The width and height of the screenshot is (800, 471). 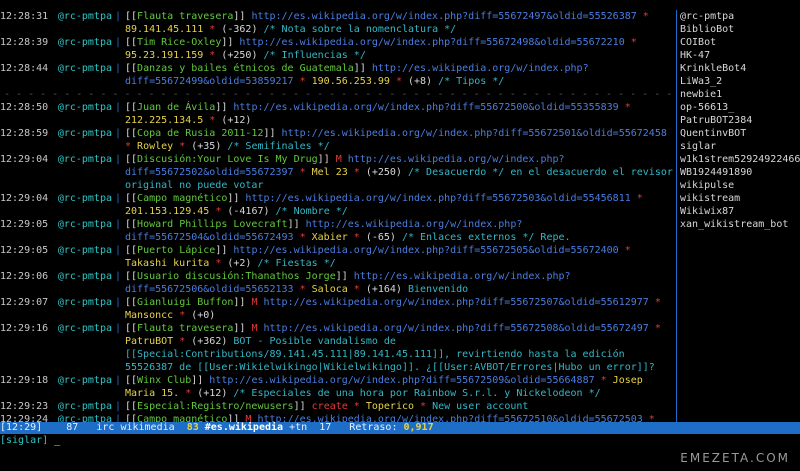 I want to click on message-segment: /* Enlaces externos */ Repe., so click(x=486, y=237).